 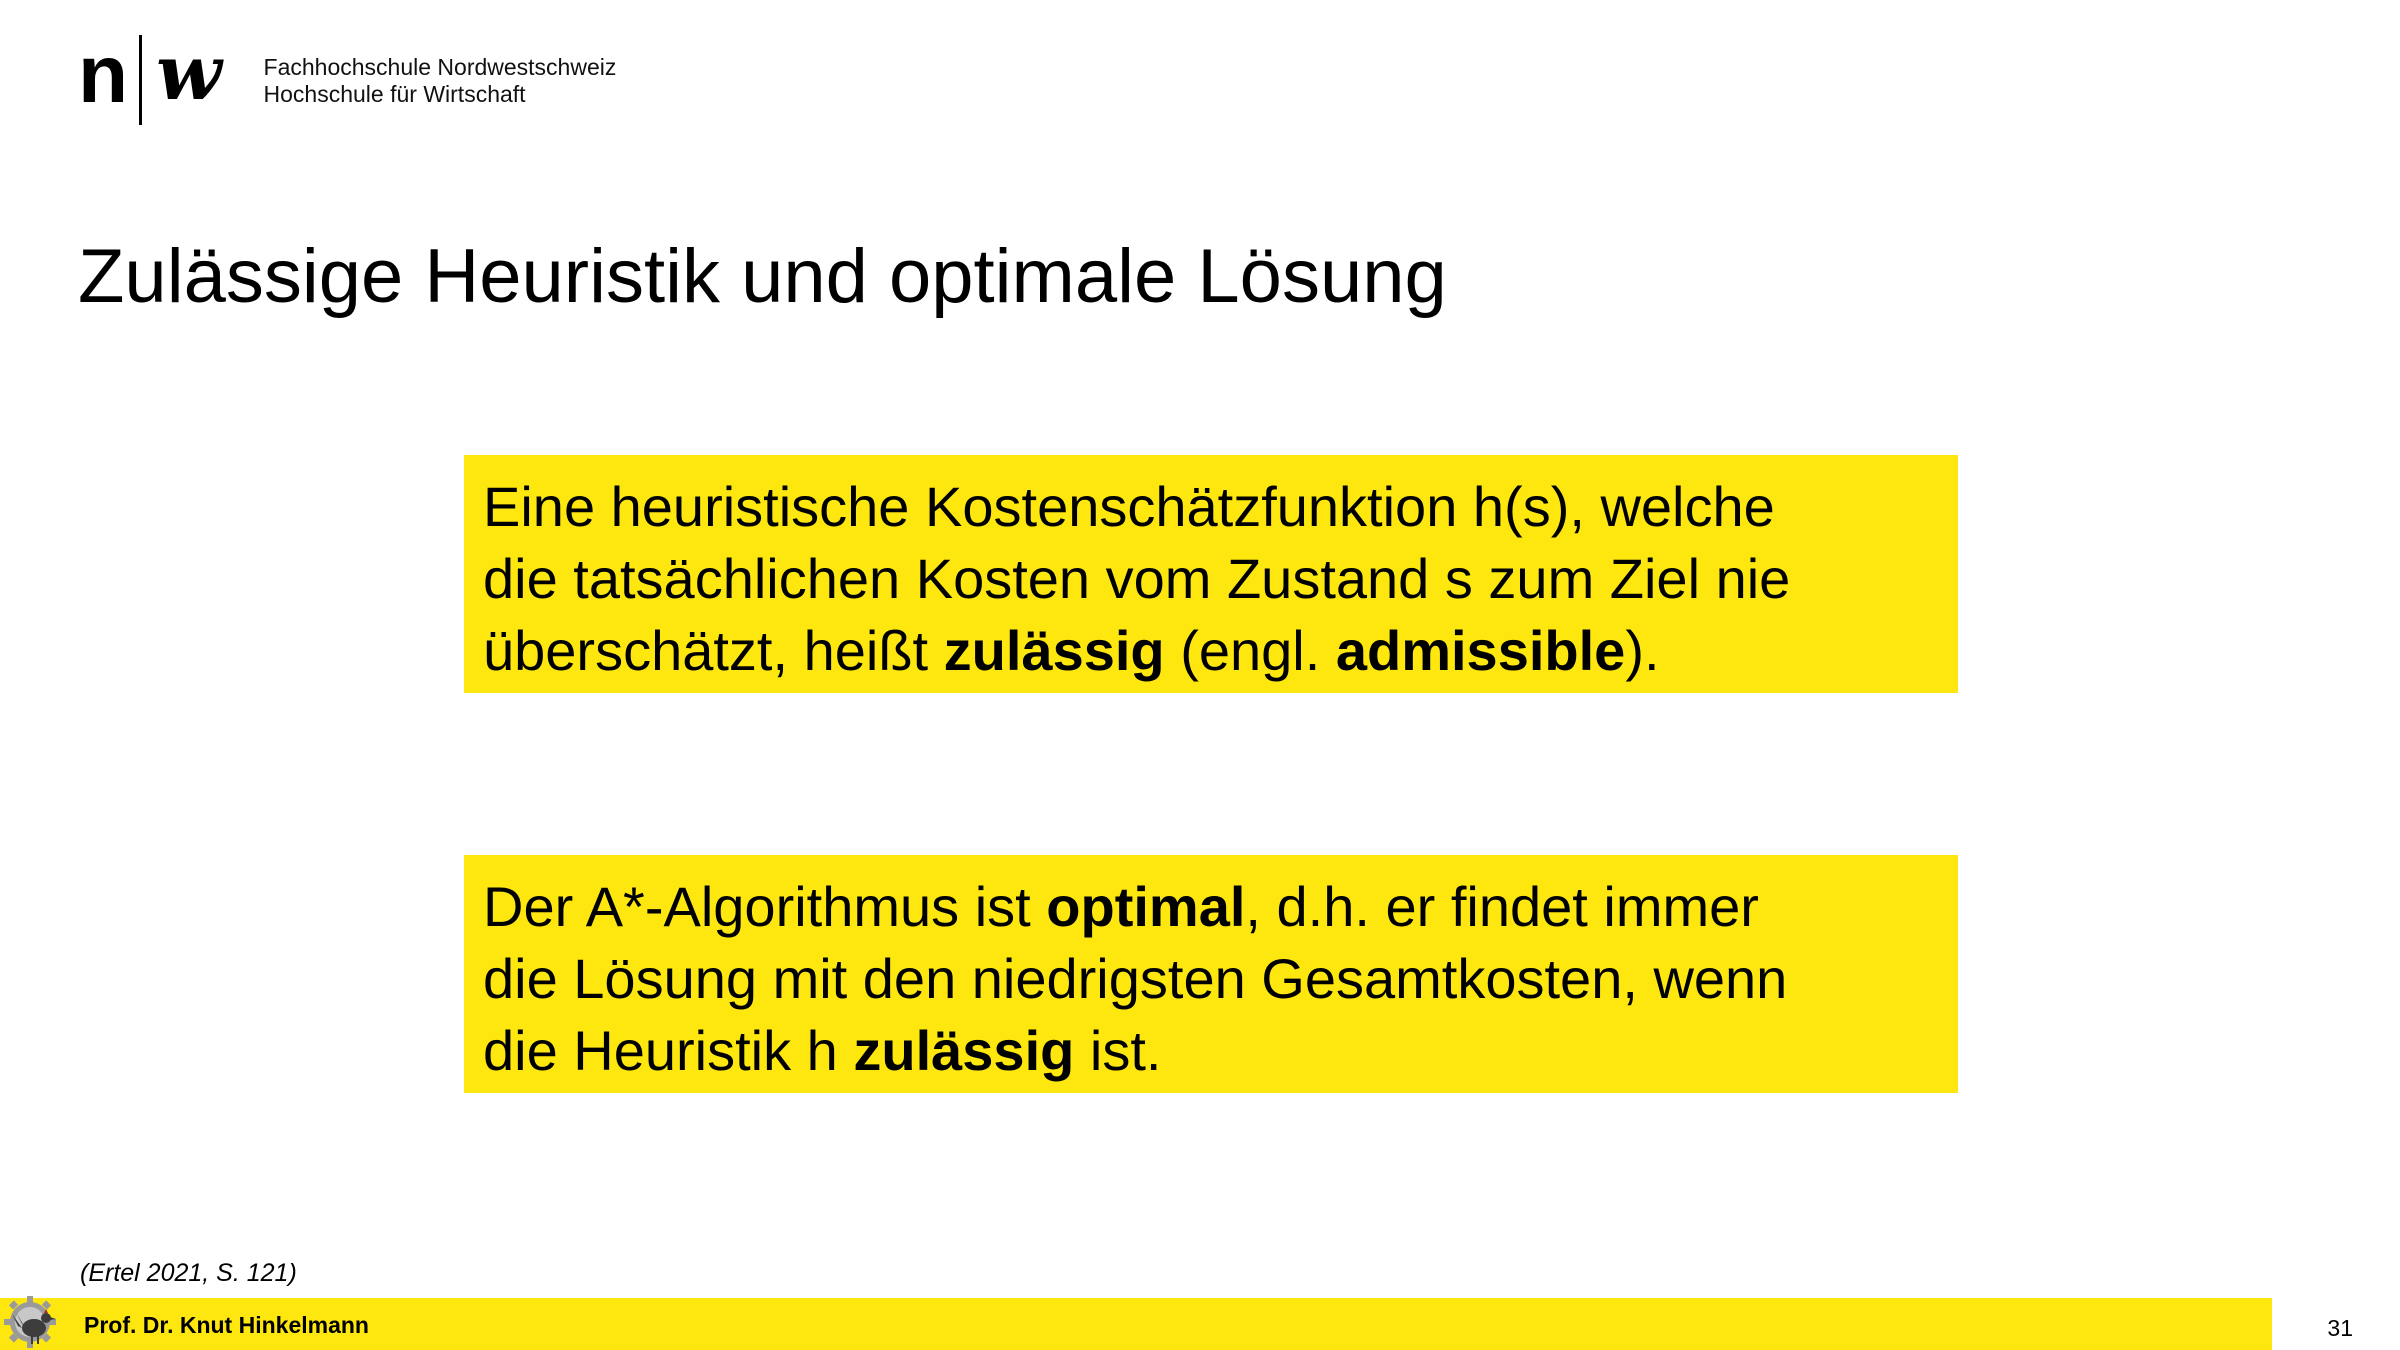 What do you see at coordinates (1480, 650) in the screenshot?
I see `term-admissible: admissible` at bounding box center [1480, 650].